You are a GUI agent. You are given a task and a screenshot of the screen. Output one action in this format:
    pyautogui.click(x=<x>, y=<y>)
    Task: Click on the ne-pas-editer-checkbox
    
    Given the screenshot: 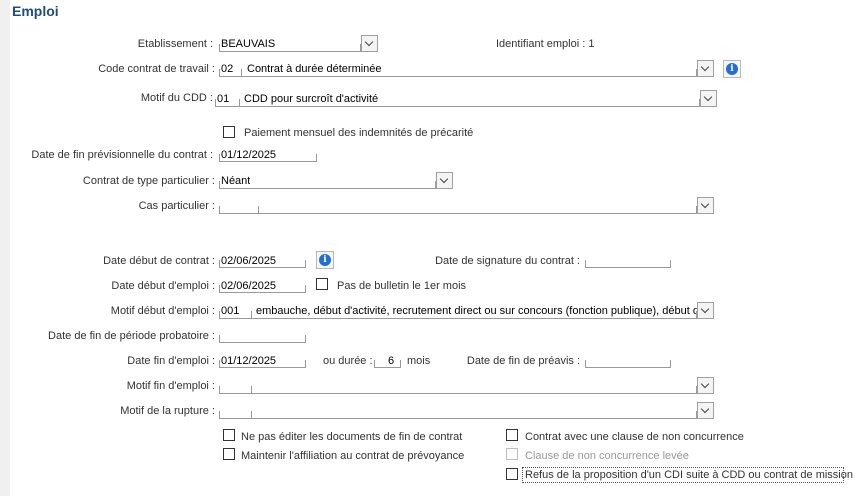 What is the action you would take?
    pyautogui.click(x=229, y=435)
    